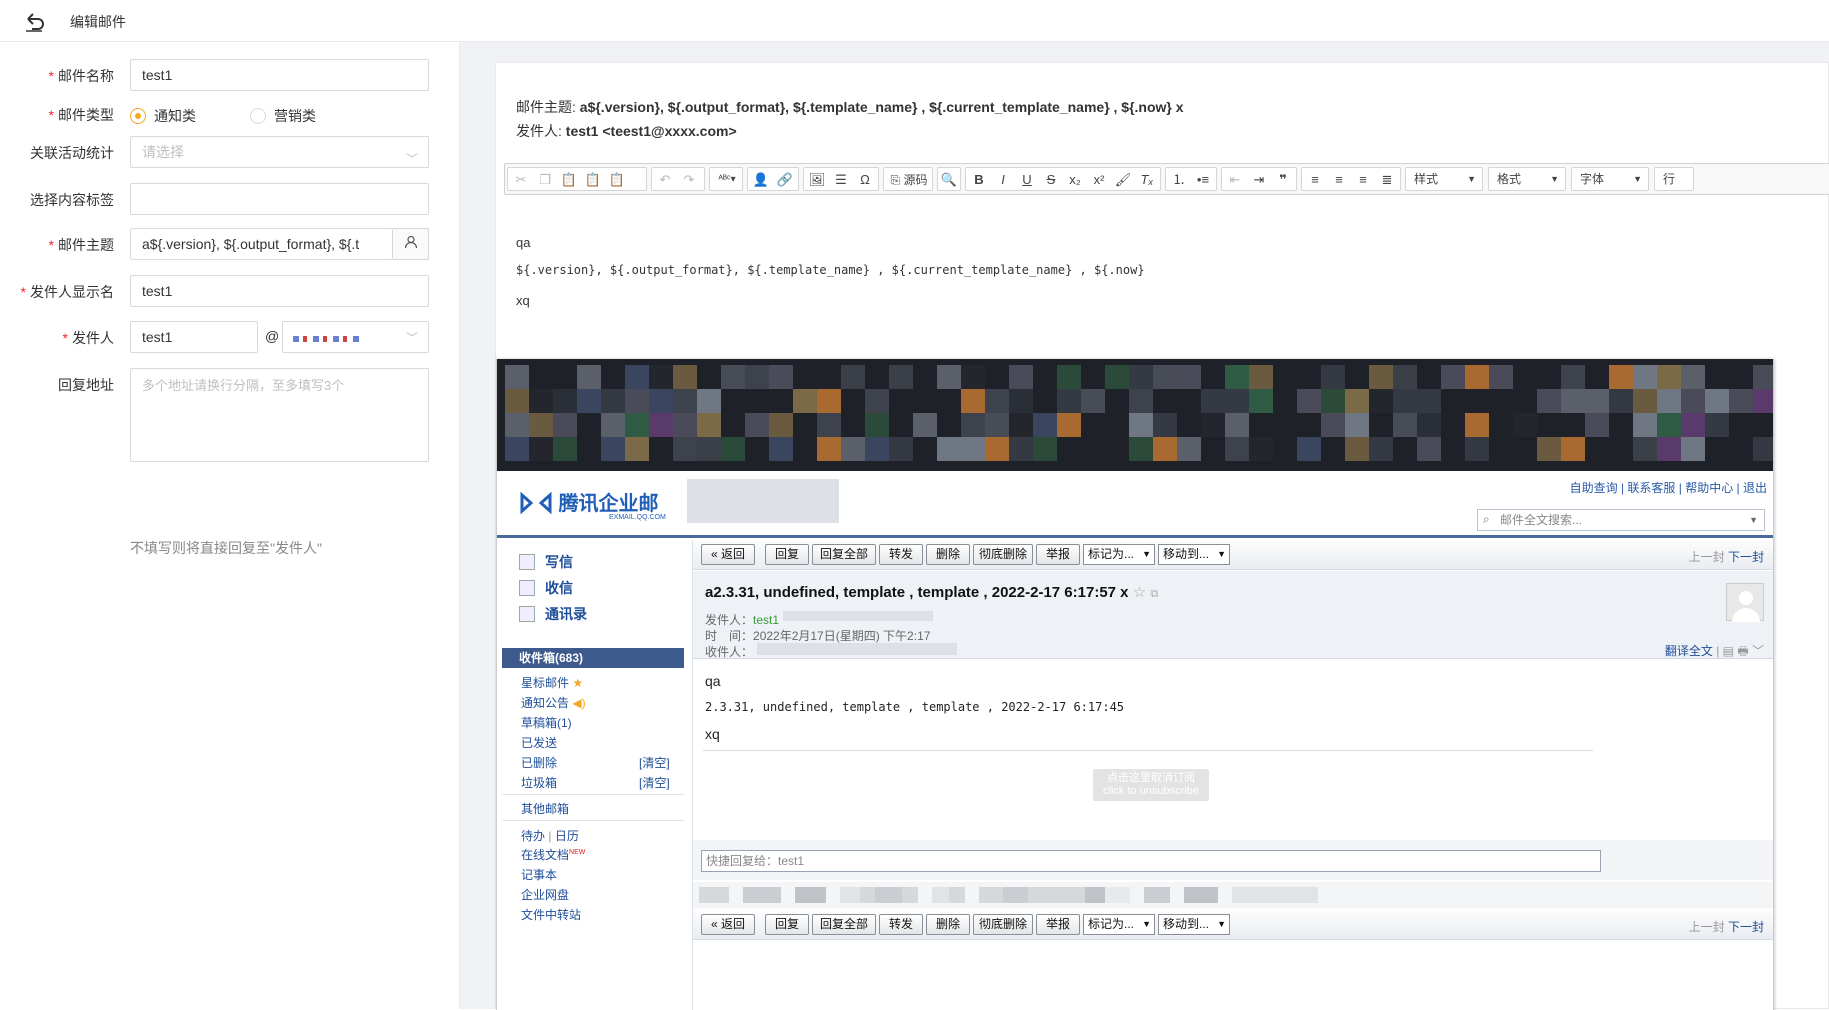 Image resolution: width=1829 pixels, height=1010 pixels. Describe the element at coordinates (1123, 180) in the screenshot. I see `brush-icon: 🖌` at that location.